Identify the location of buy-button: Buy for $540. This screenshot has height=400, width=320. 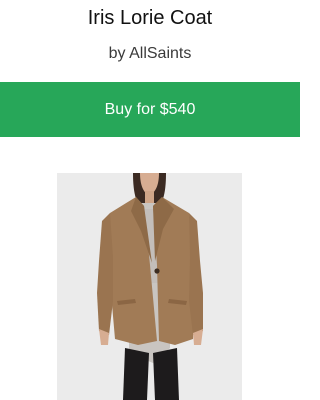
(150, 109).